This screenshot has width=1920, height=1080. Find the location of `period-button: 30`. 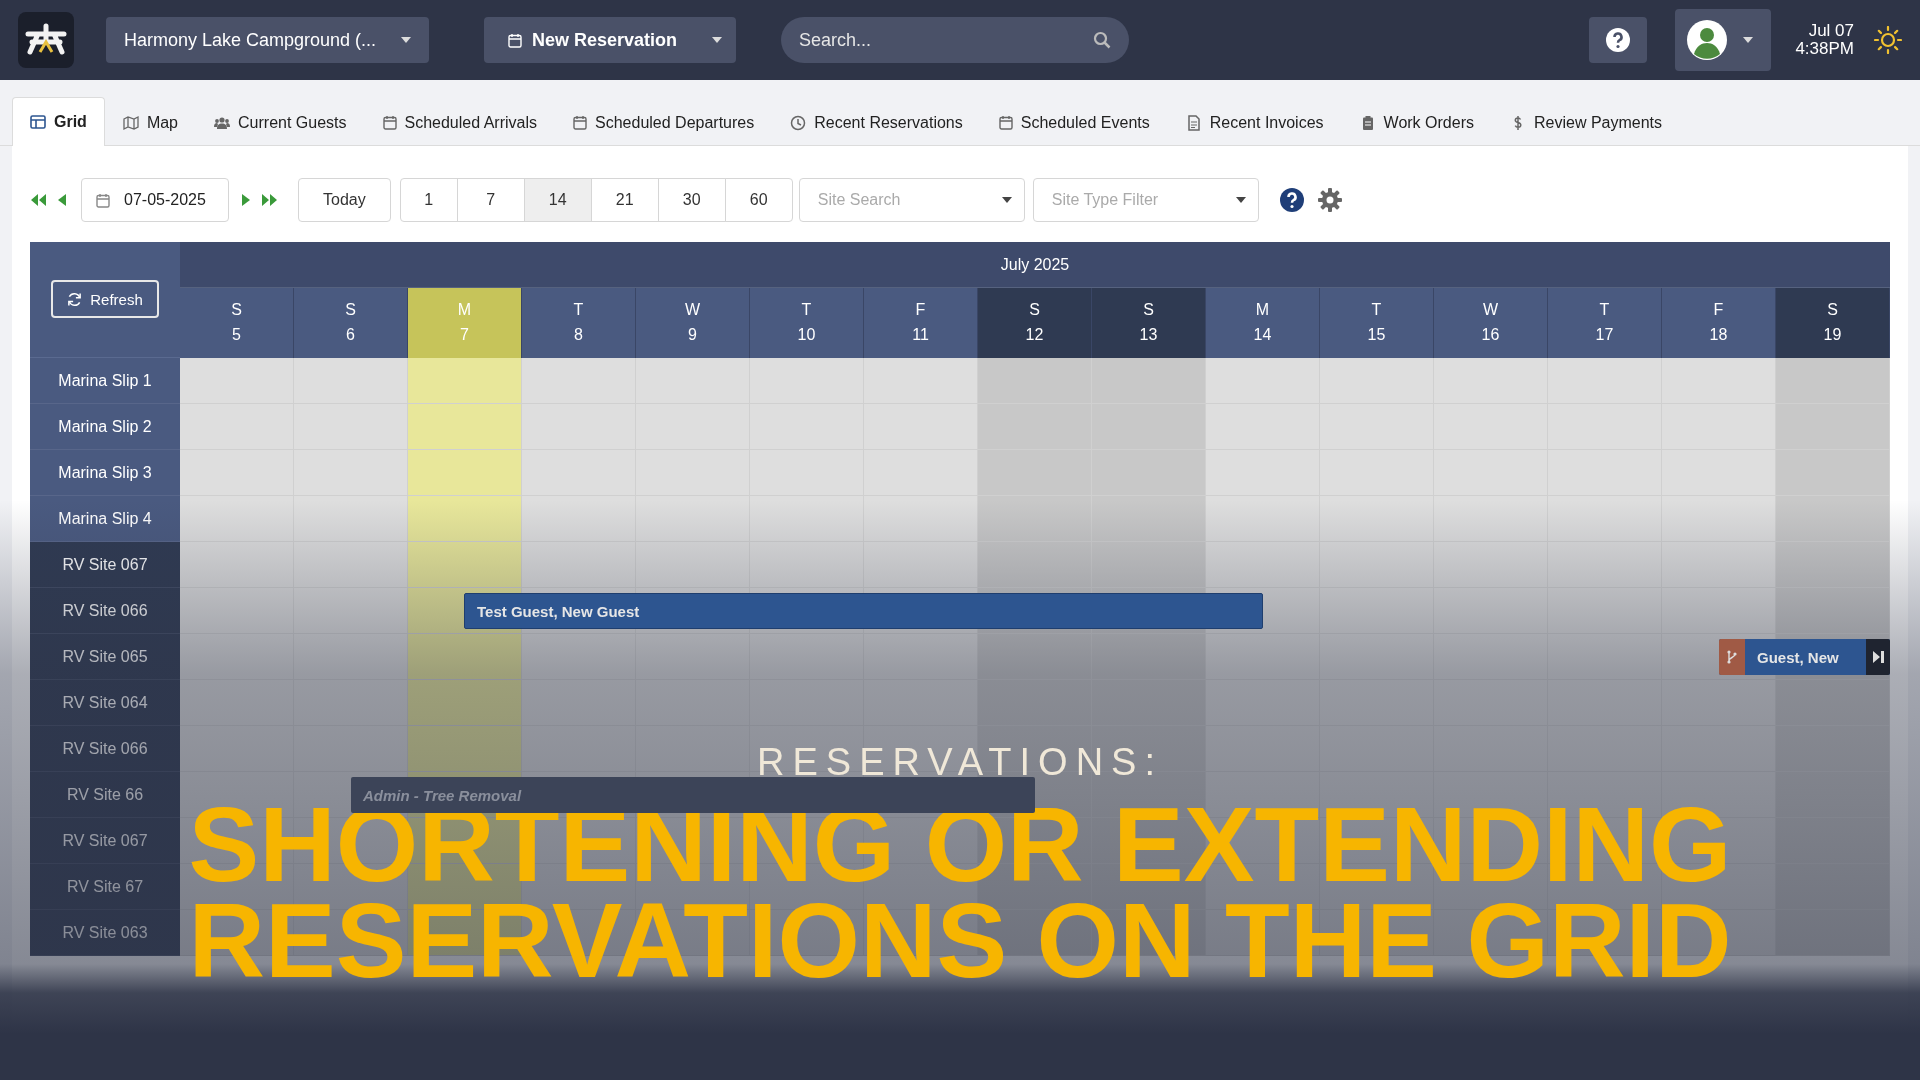

period-button: 30 is located at coordinates (691, 200).